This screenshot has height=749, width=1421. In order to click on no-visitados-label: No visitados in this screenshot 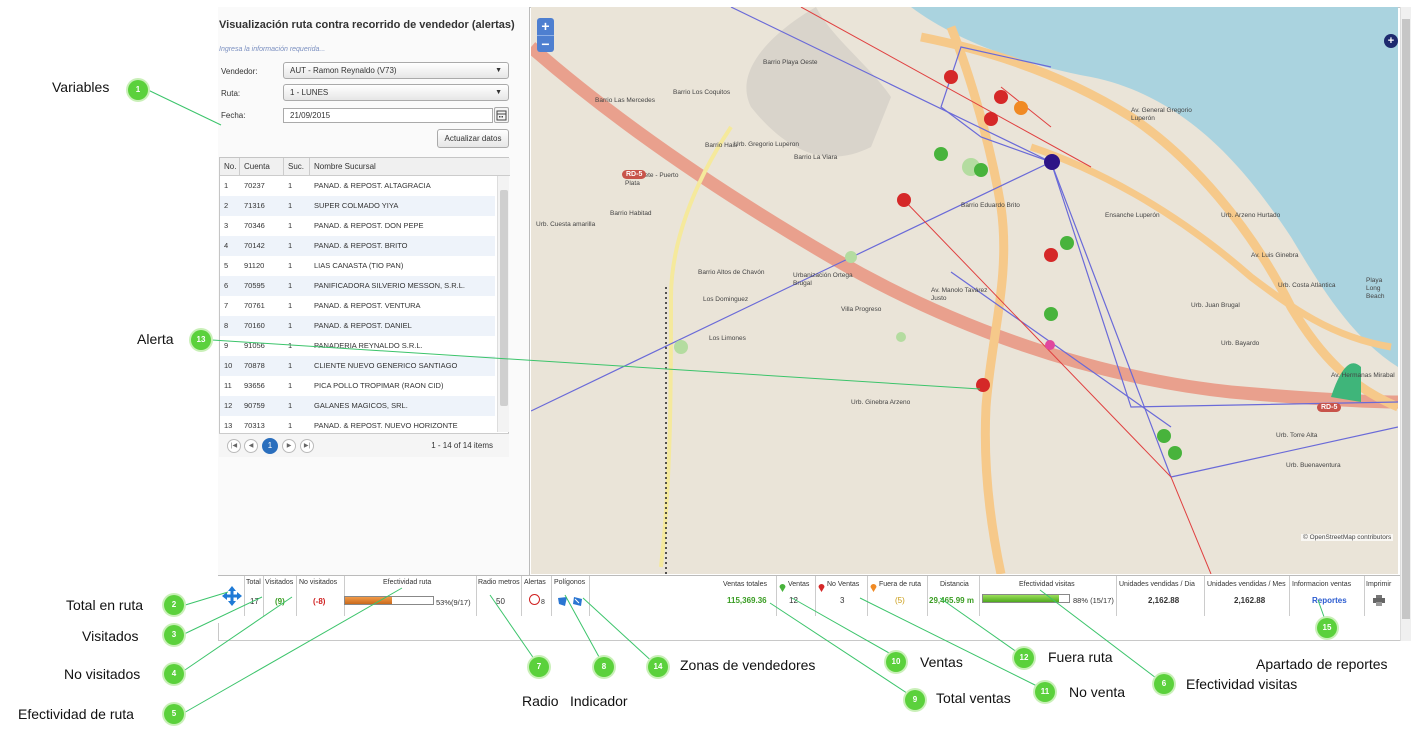, I will do `click(318, 582)`.